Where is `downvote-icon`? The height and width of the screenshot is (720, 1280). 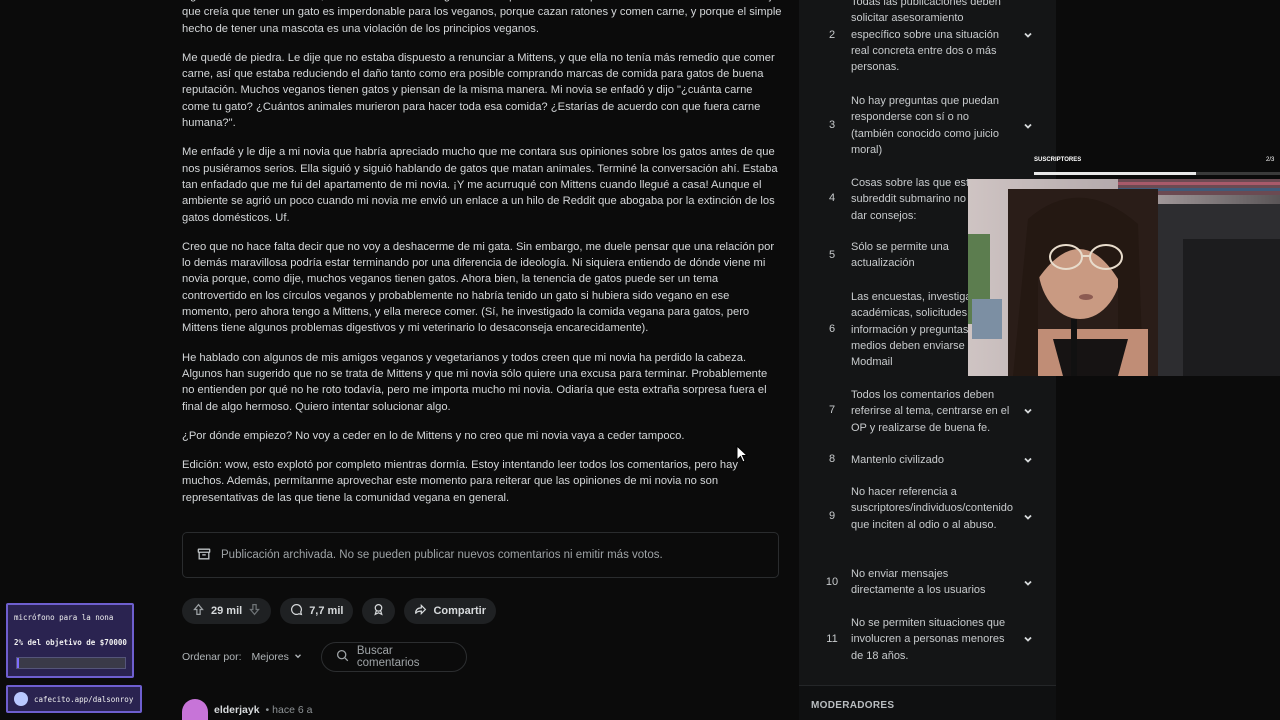 downvote-icon is located at coordinates (254, 611).